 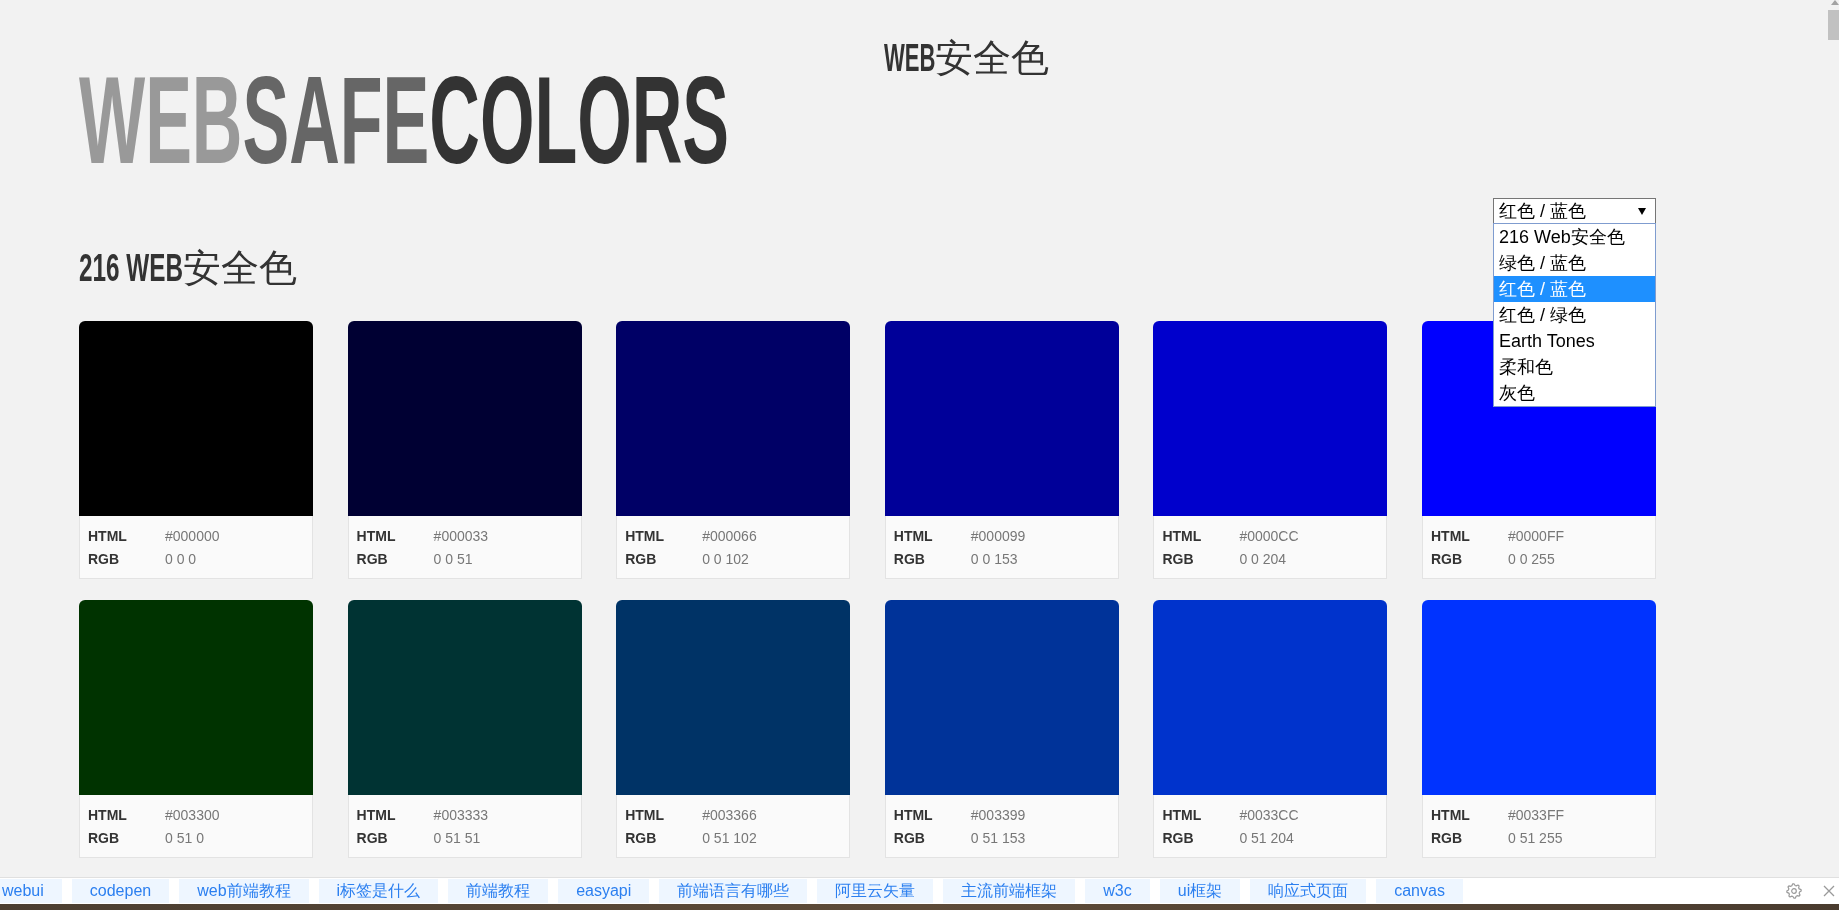 I want to click on tag-link: 前端教程, so click(x=498, y=891).